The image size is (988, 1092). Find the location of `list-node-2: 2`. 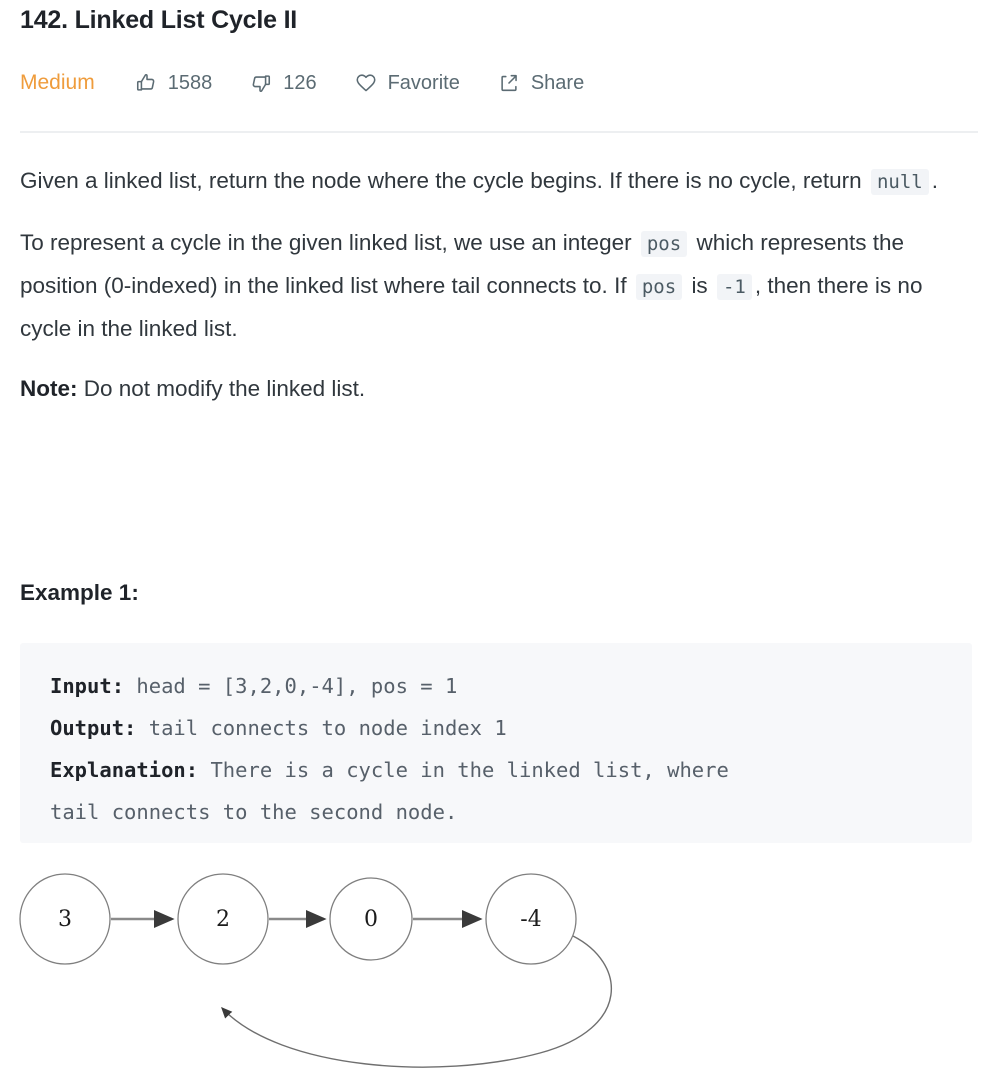

list-node-2: 2 is located at coordinates (223, 919).